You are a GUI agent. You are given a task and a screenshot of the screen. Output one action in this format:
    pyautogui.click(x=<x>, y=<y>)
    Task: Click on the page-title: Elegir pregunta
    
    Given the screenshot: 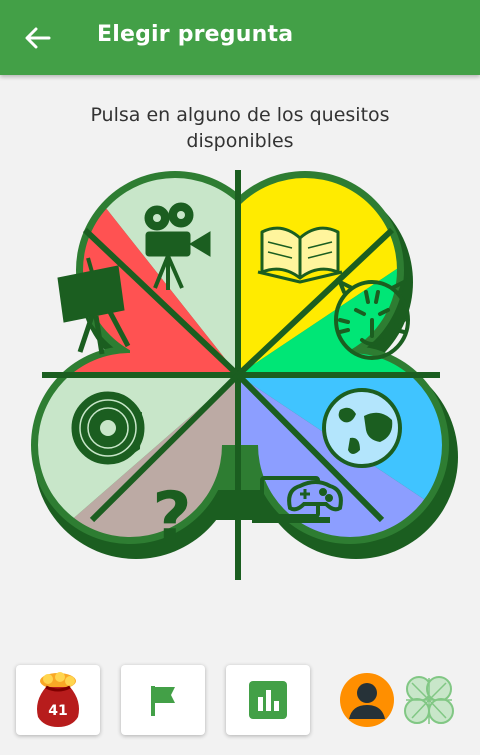 What is the action you would take?
    pyautogui.click(x=195, y=34)
    